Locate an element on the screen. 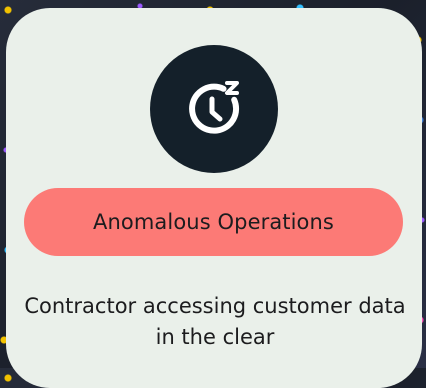 The height and width of the screenshot is (388, 426). category-label: Anomalous Operations is located at coordinates (213, 222).